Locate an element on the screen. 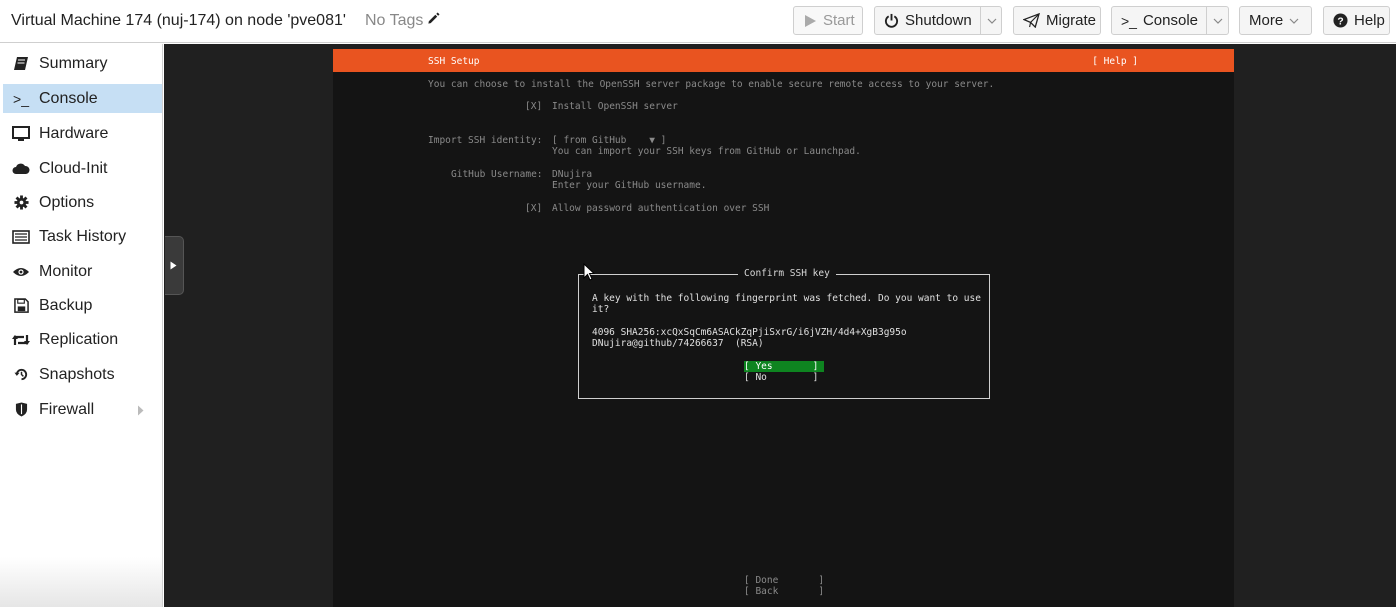  shutdown-label: Shutdown is located at coordinates (938, 20).